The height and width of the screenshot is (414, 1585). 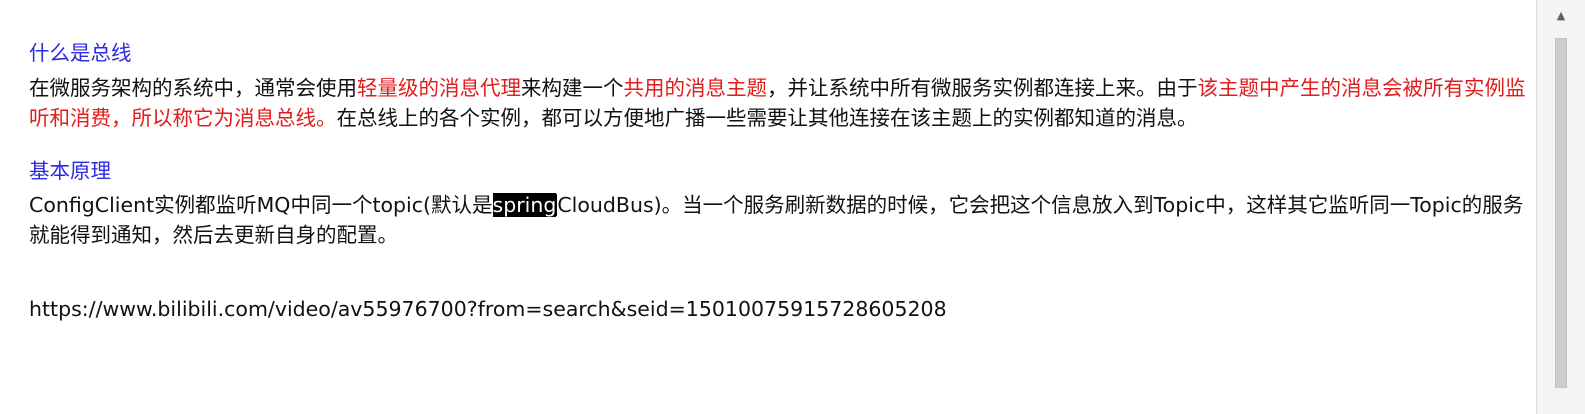 I want to click on highlight-lightweight-broker: 轻量级的消息代理, so click(x=439, y=88).